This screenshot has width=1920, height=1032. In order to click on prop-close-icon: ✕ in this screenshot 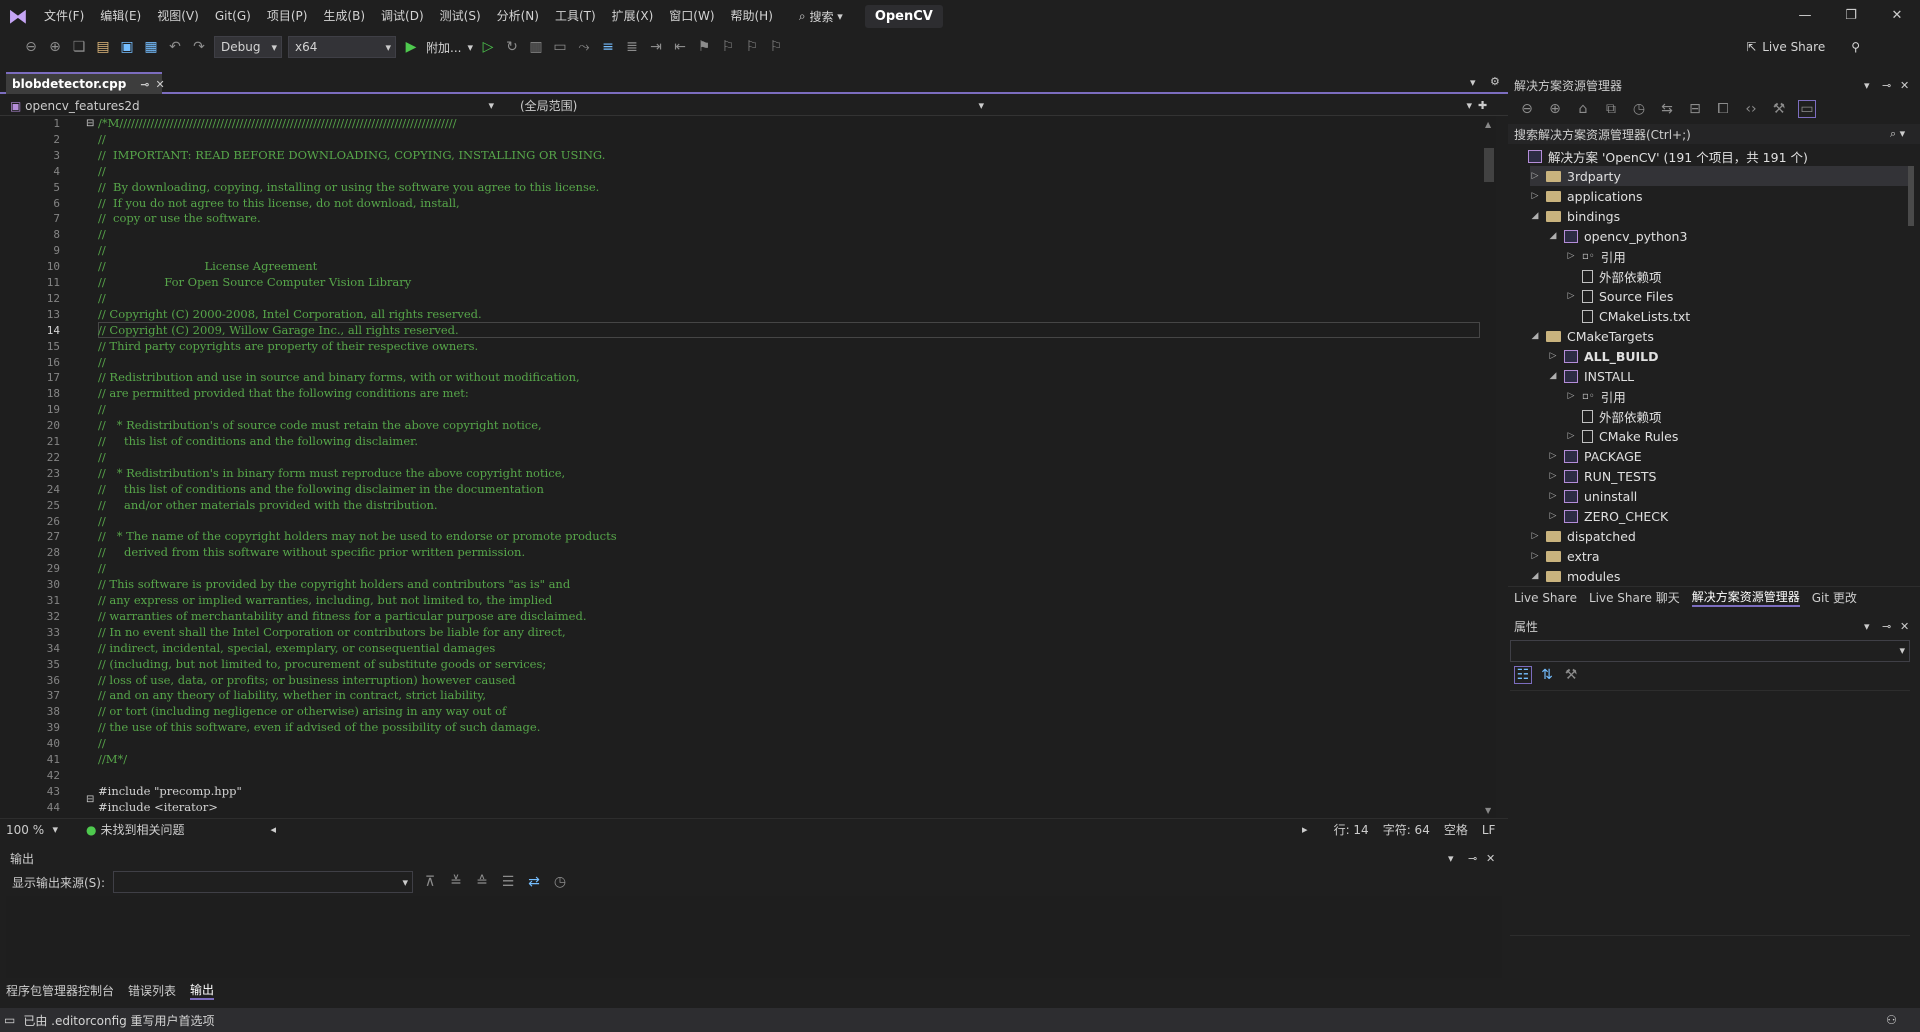, I will do `click(1904, 626)`.